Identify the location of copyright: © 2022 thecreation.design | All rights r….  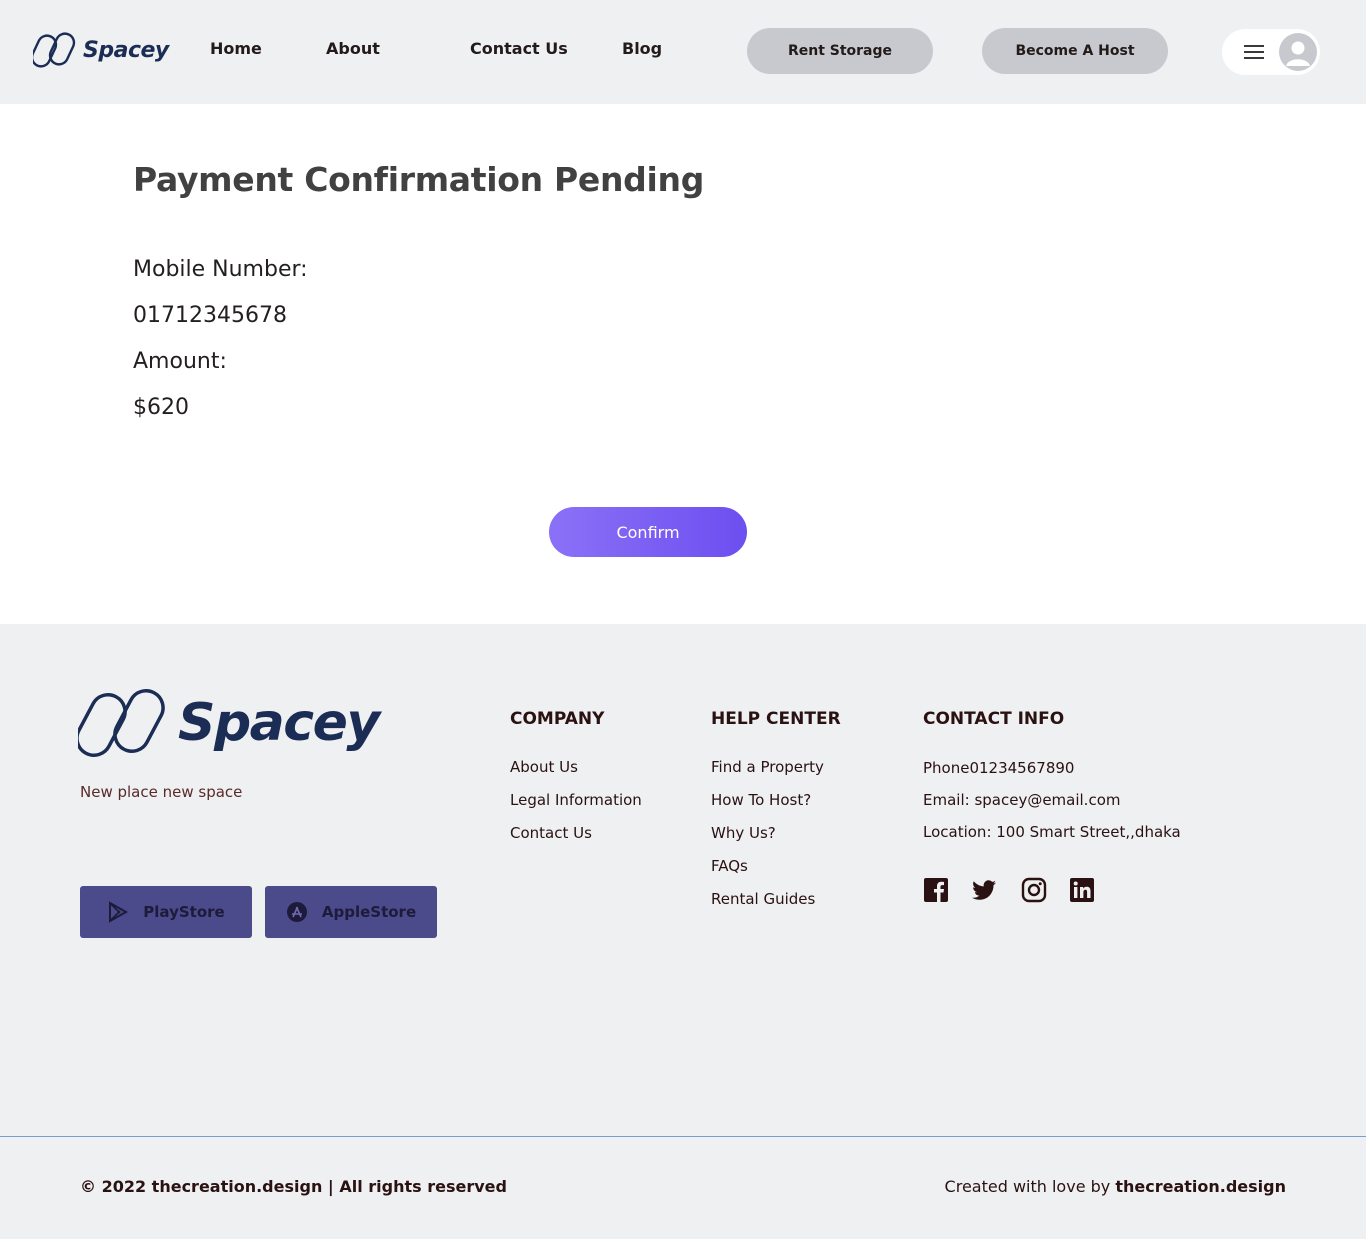
(293, 1186).